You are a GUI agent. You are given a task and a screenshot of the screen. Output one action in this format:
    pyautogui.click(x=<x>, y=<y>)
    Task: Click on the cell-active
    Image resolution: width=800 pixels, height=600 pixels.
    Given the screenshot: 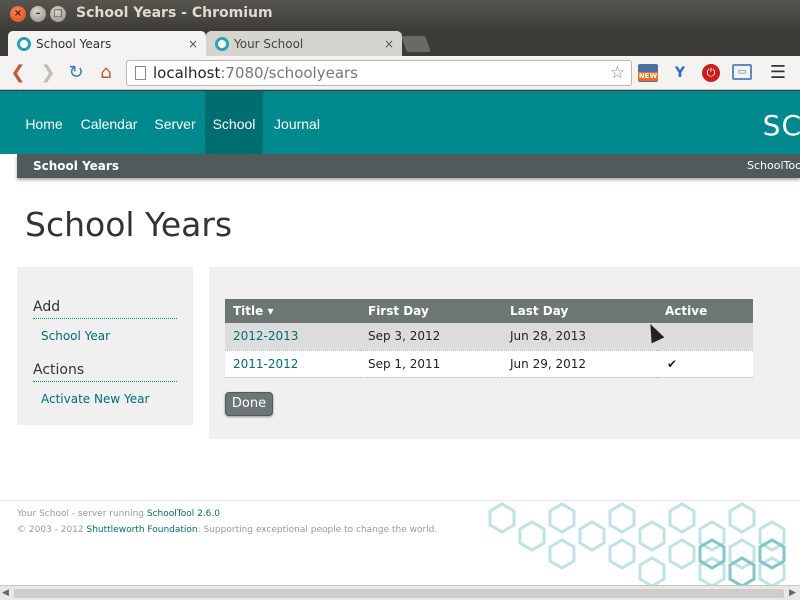 What is the action you would take?
    pyautogui.click(x=705, y=337)
    